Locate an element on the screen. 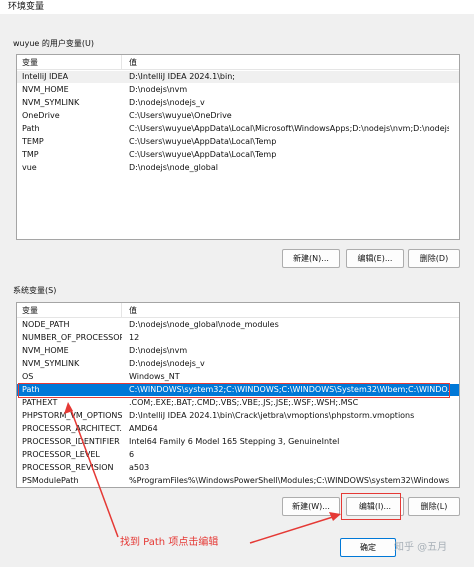 This screenshot has height=567, width=474. ok-button: 确定 is located at coordinates (368, 547).